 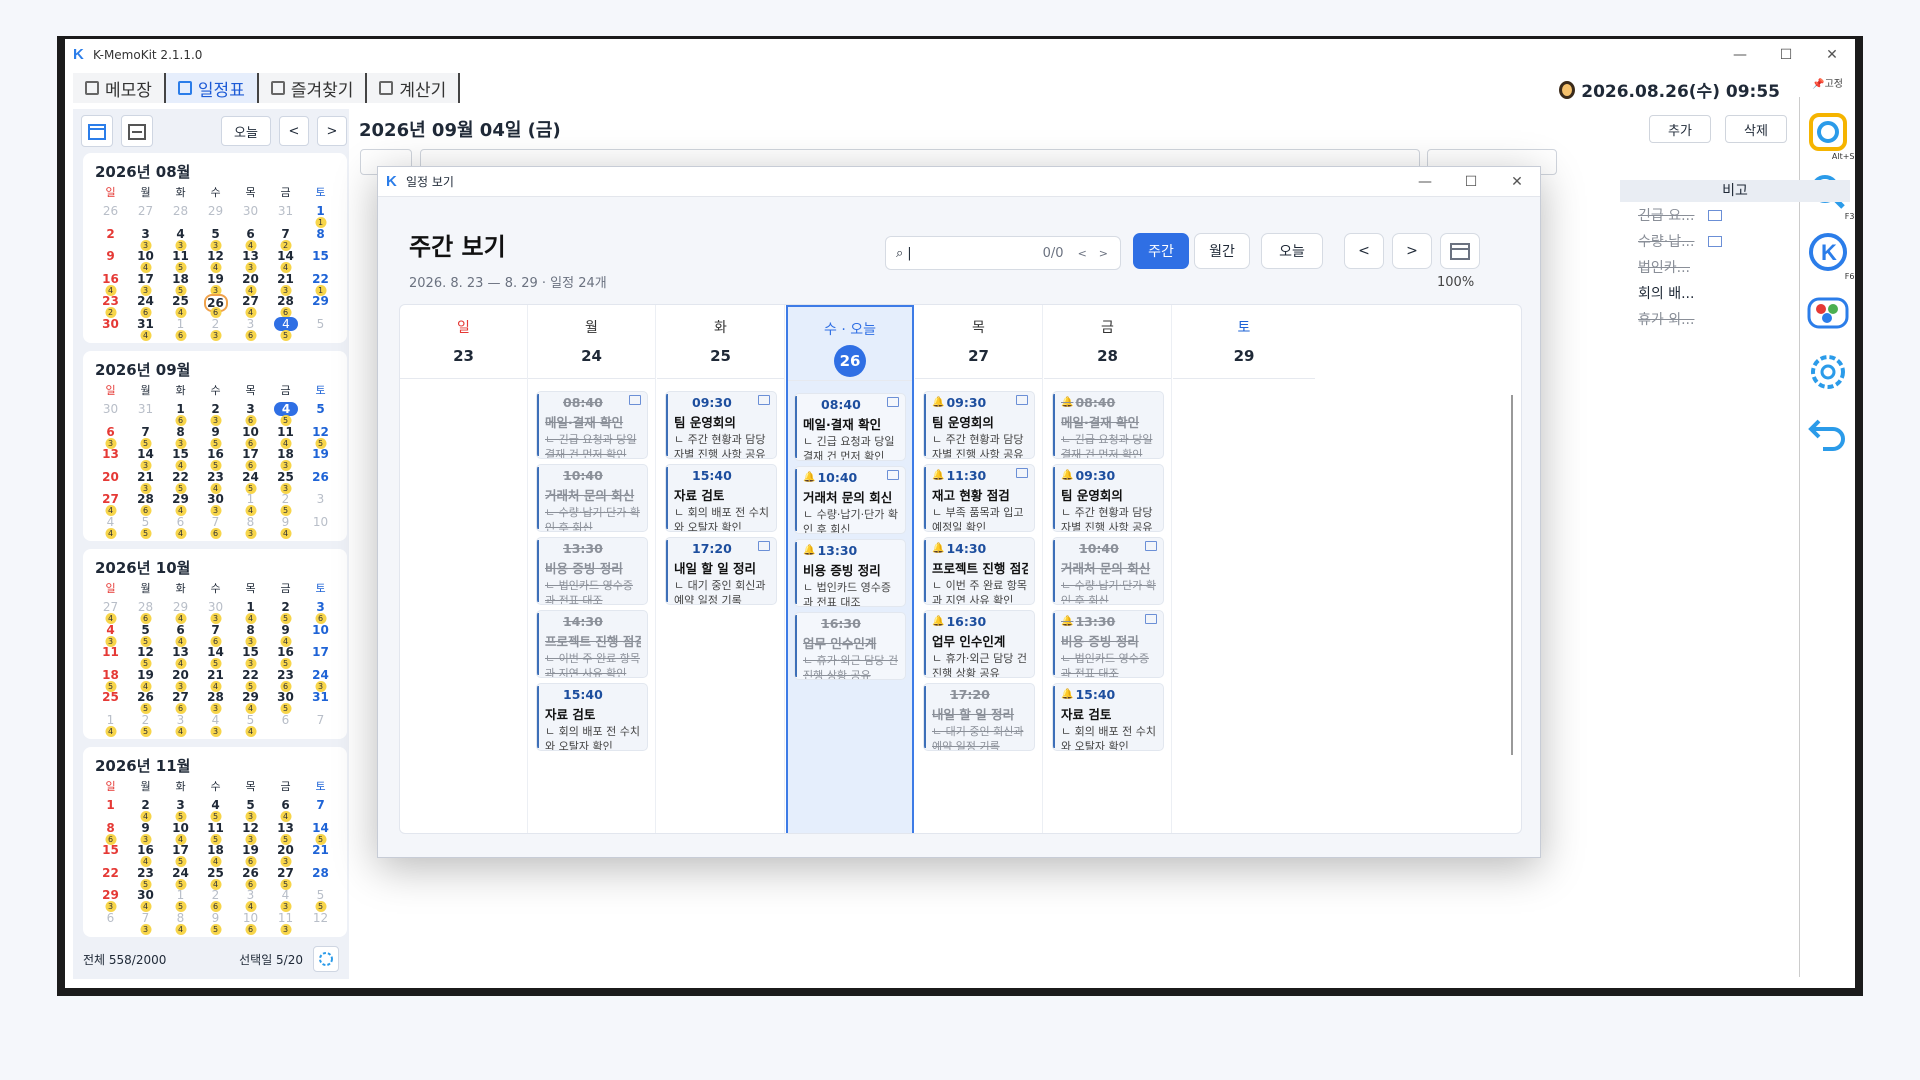 I want to click on day-cell: 21, so click(x=320, y=854).